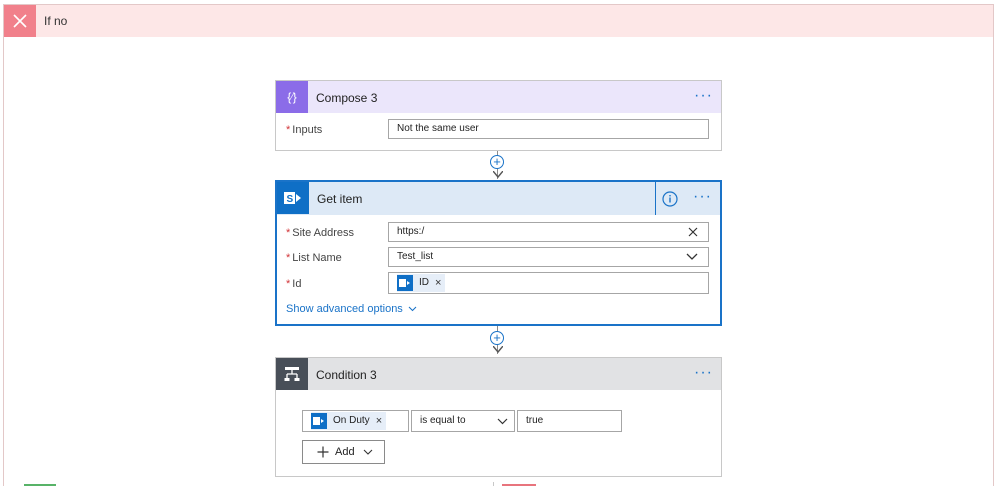 This screenshot has height=486, width=999. Describe the element at coordinates (548, 232) in the screenshot. I see `site-address-field: https:/` at that location.